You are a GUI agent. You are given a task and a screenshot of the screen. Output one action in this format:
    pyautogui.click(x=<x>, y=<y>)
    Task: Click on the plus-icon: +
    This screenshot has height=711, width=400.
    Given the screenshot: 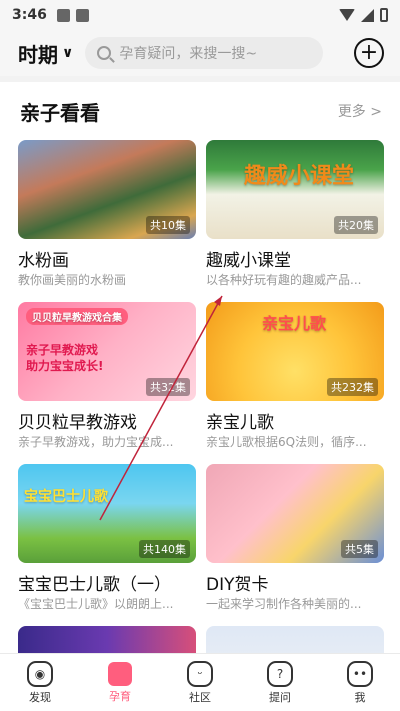 What is the action you would take?
    pyautogui.click(x=369, y=52)
    